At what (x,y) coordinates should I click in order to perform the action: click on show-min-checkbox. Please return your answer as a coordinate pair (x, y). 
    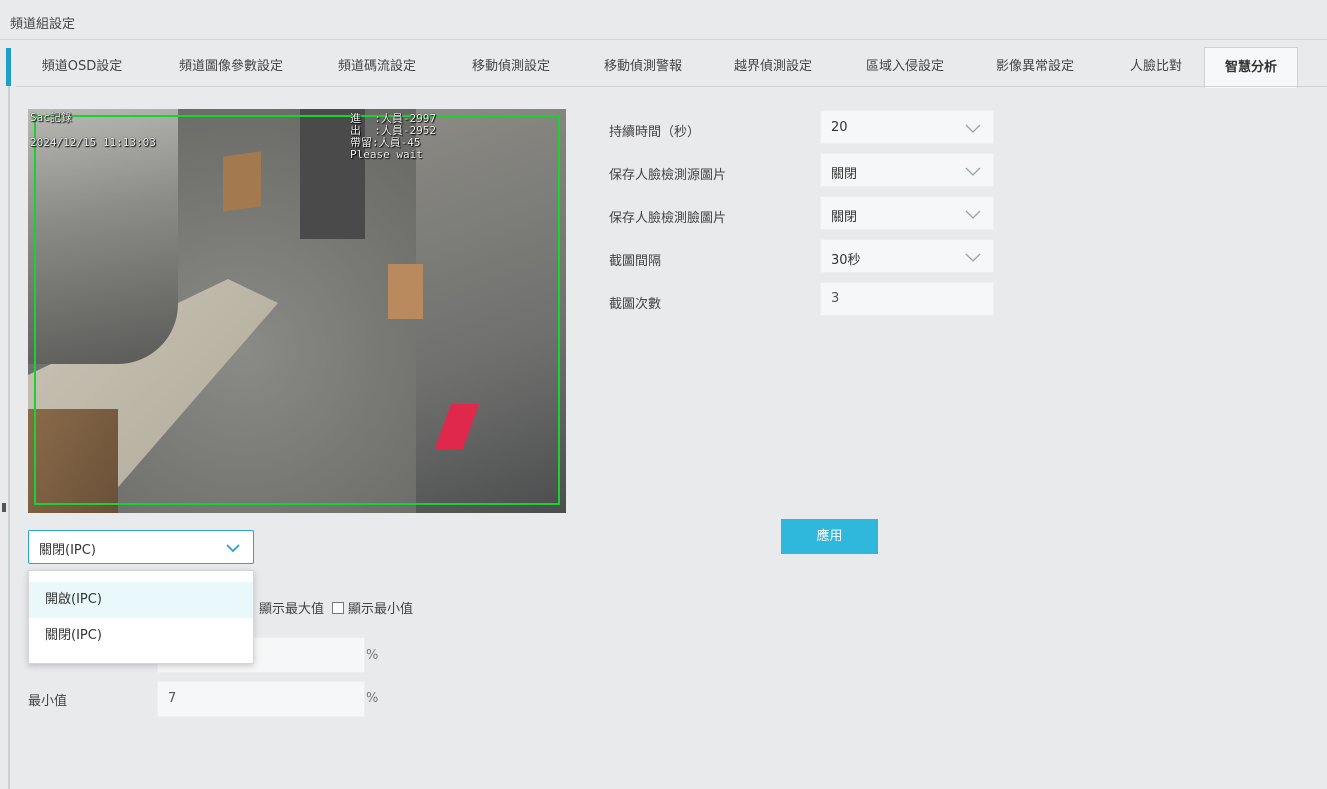
    Looking at the image, I should click on (338, 608).